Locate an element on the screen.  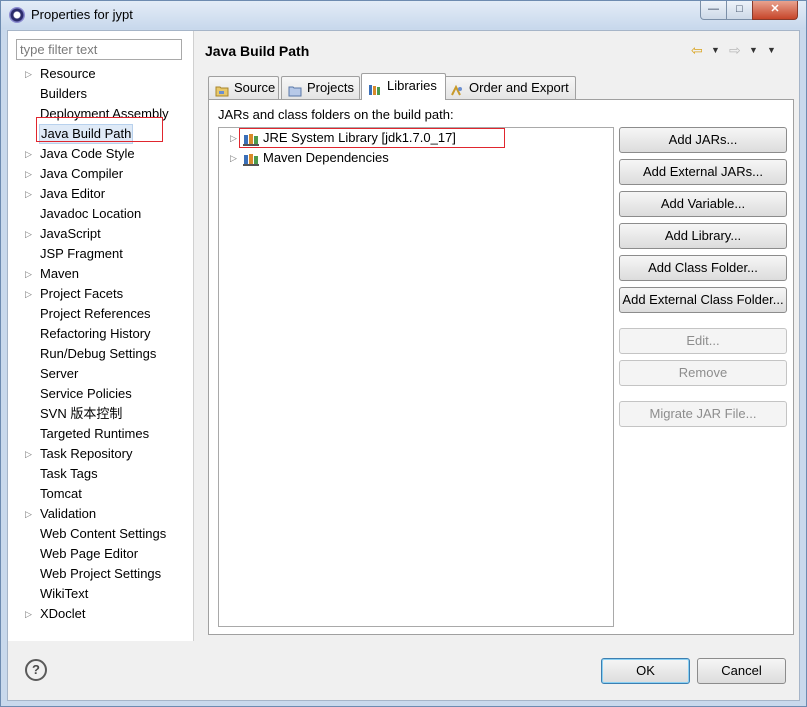
sidebar-item-tomcat: Tomcat is located at coordinates (100, 494).